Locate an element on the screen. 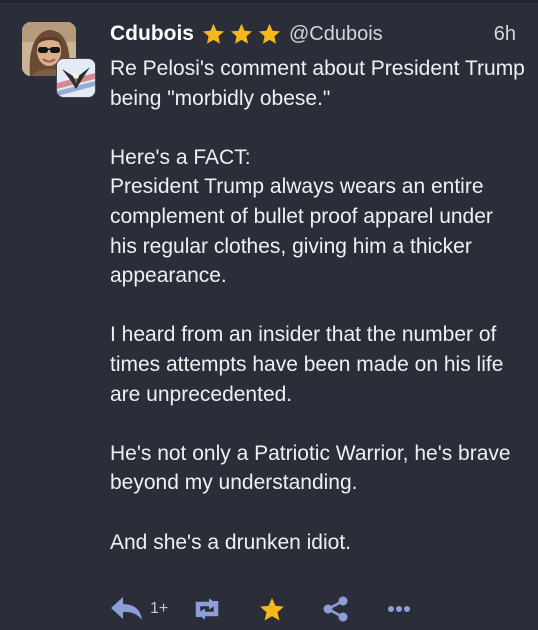 The width and height of the screenshot is (538, 630). eagle-flag-image is located at coordinates (76, 78).